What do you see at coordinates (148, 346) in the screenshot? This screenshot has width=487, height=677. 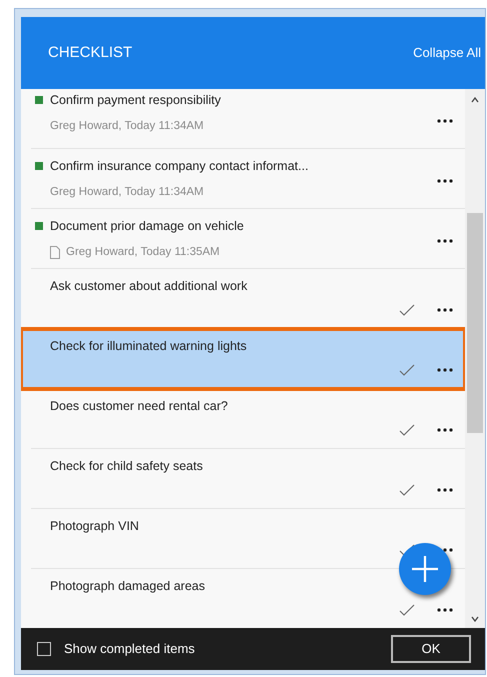 I see `item-title: Check for illuminated warning lights` at bounding box center [148, 346].